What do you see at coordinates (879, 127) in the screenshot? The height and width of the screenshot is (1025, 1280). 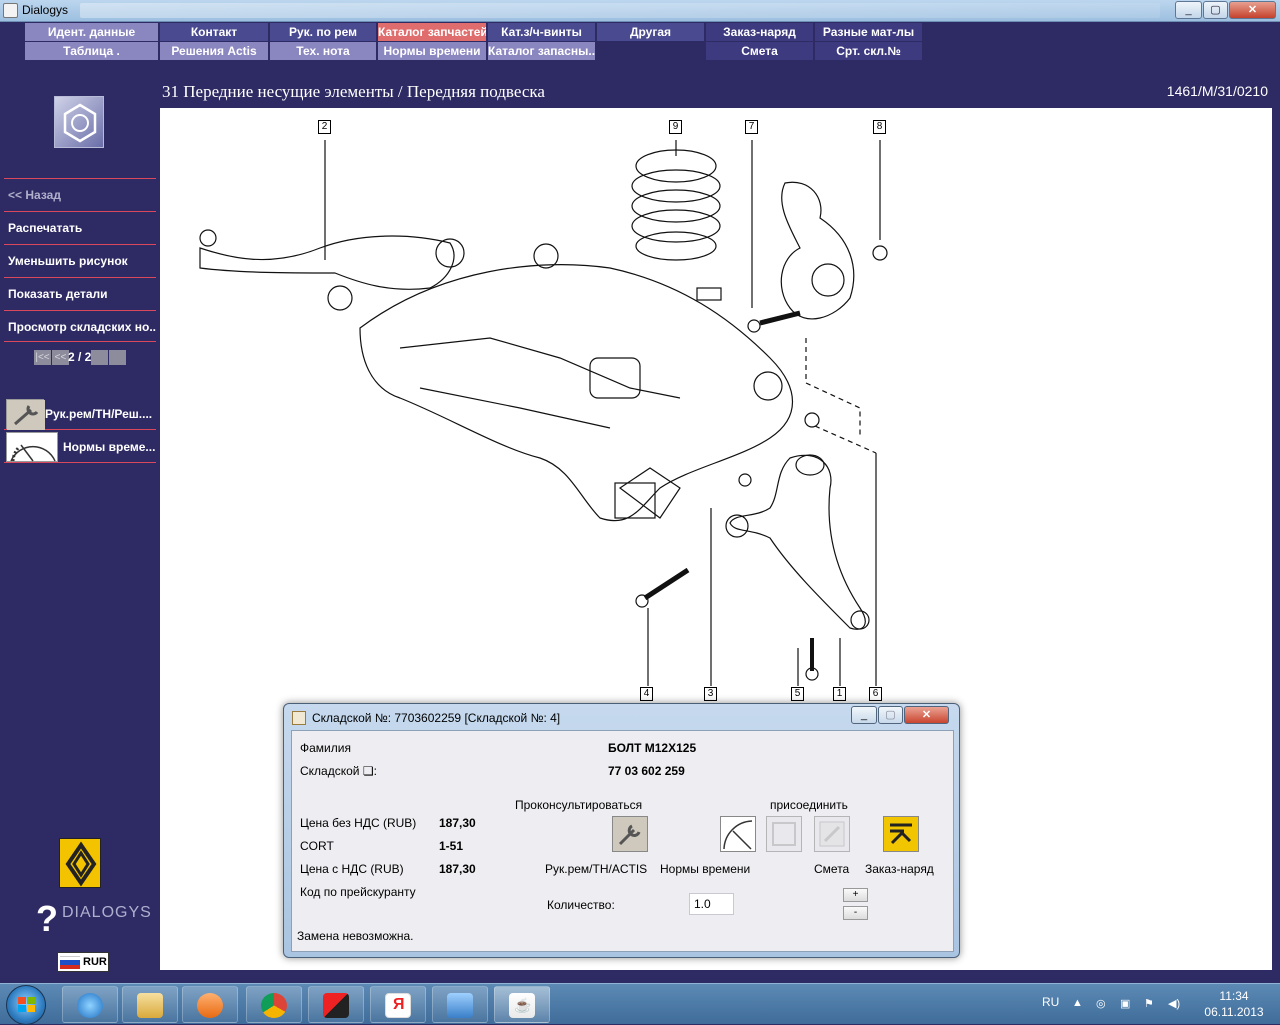 I see `callout-8: 8` at bounding box center [879, 127].